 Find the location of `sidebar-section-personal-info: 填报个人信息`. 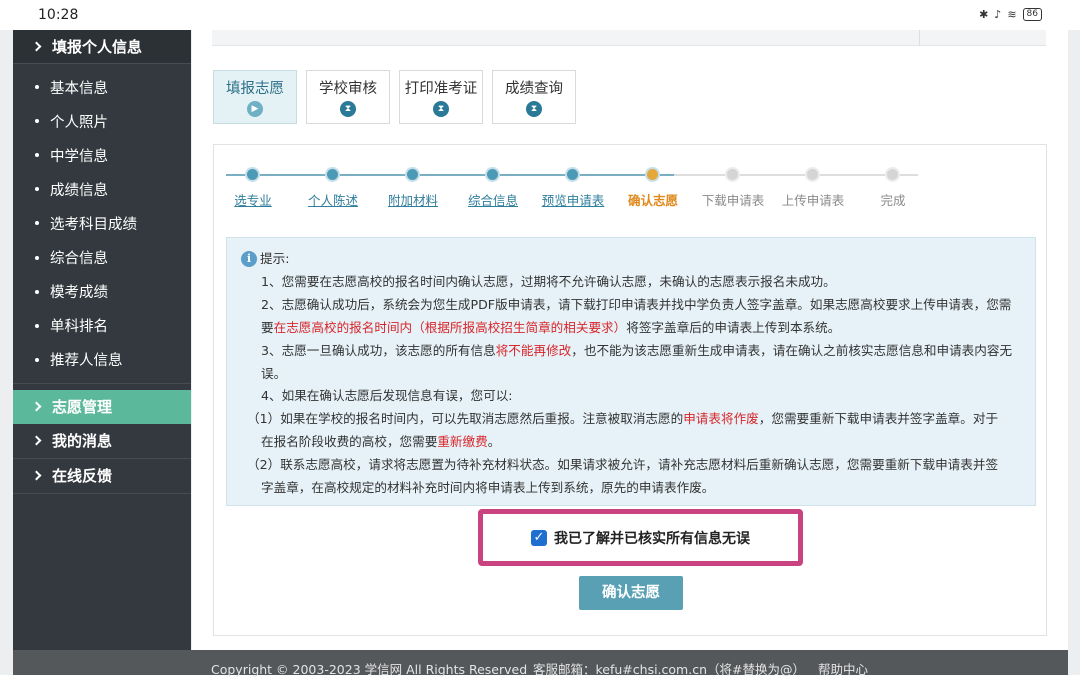

sidebar-section-personal-info: 填报个人信息 is located at coordinates (102, 47).